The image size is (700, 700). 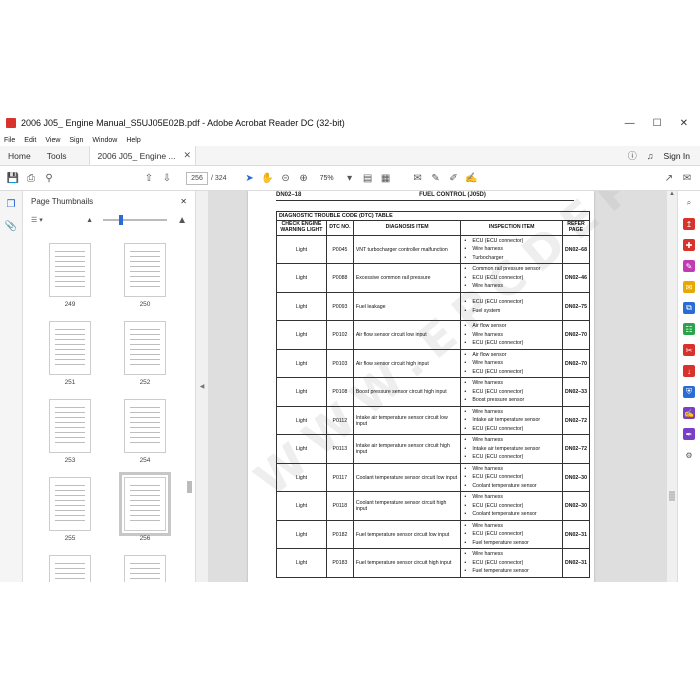 I want to click on edit-pdf-icon: ✎, so click(x=689, y=266).